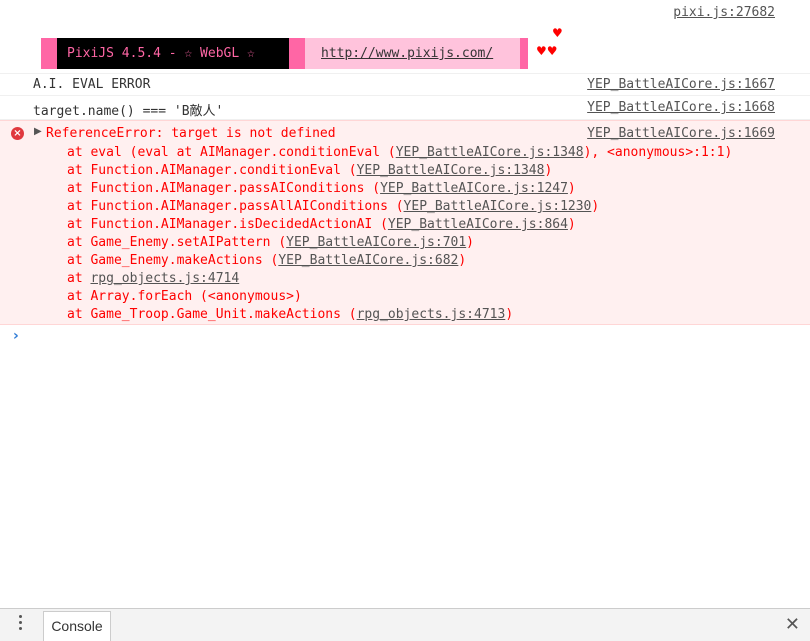  Describe the element at coordinates (557, 33) in the screenshot. I see `heart-icon: ♥` at that location.